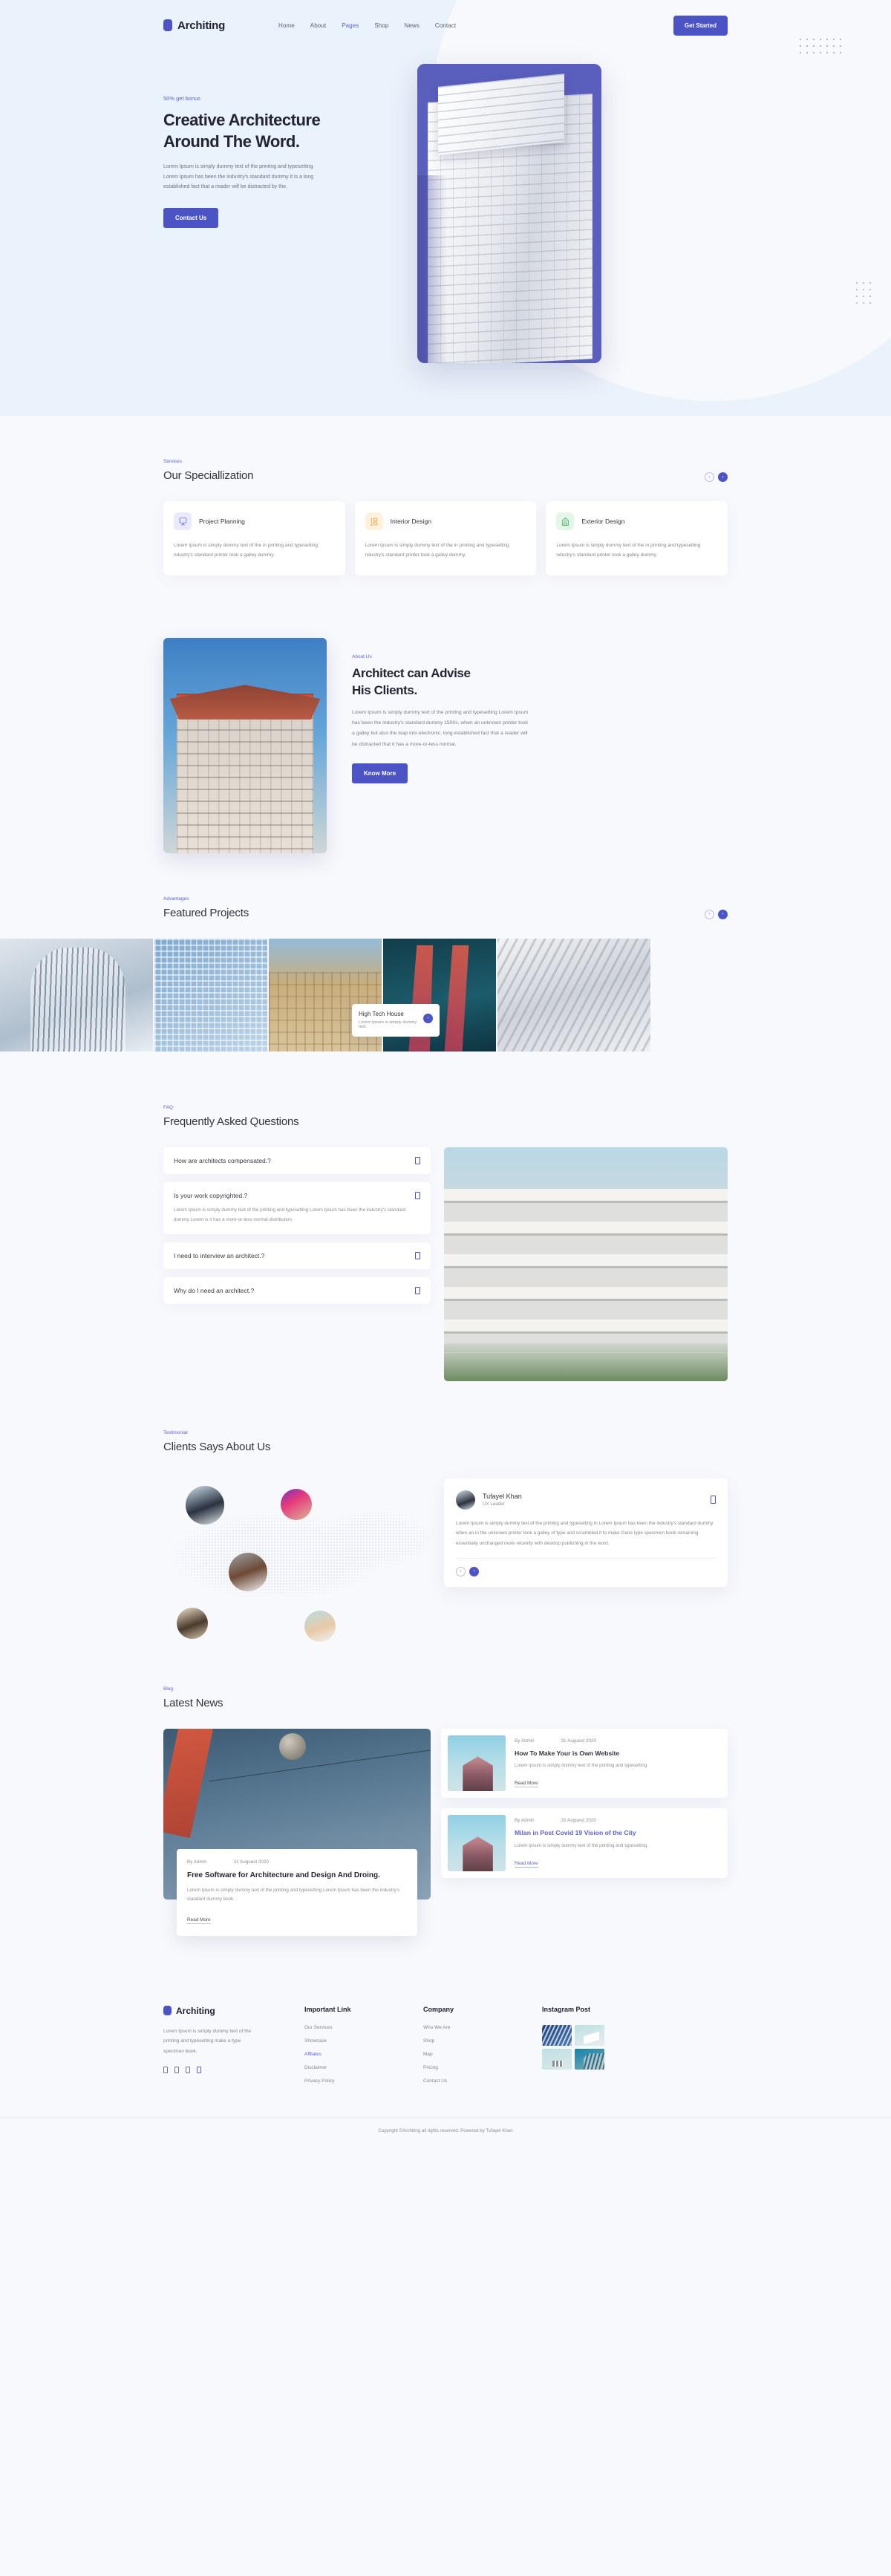  I want to click on client-avatar-cluster, so click(297, 1557).